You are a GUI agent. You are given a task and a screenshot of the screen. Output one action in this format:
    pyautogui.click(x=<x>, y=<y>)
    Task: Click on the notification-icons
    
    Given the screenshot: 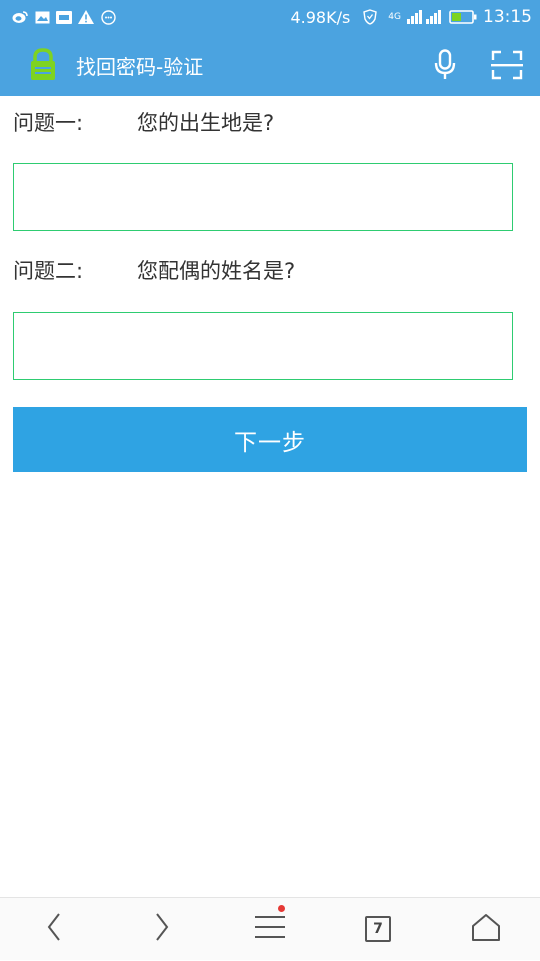 What is the action you would take?
    pyautogui.click(x=64, y=17)
    